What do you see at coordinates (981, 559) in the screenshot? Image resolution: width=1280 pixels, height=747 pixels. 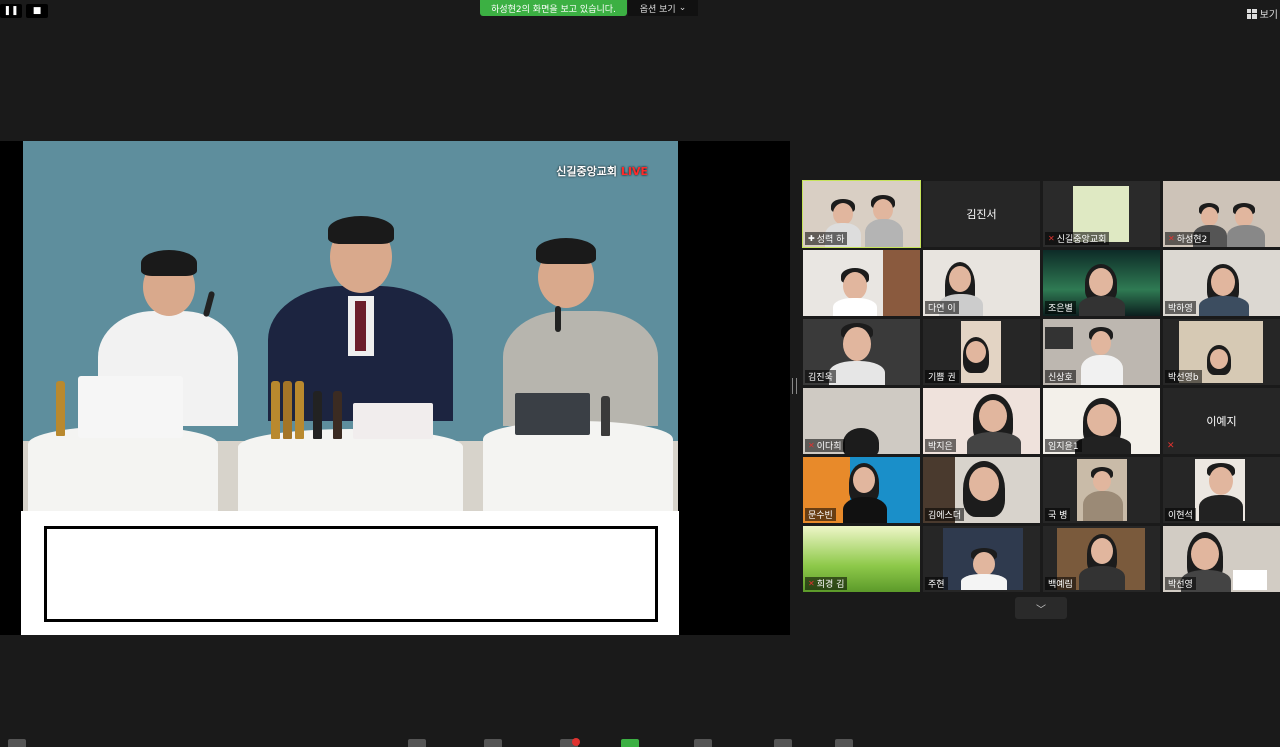 I see `participant-tile: 주현` at bounding box center [981, 559].